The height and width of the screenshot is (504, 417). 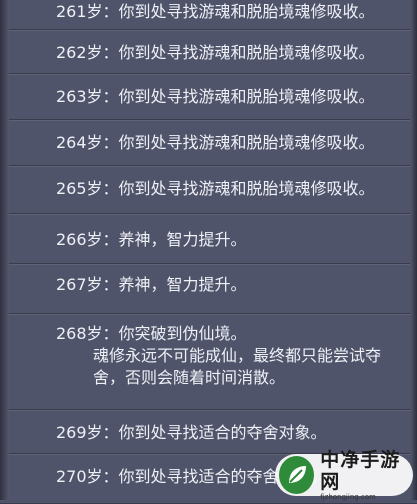 I want to click on frame-border-right, so click(x=413, y=250).